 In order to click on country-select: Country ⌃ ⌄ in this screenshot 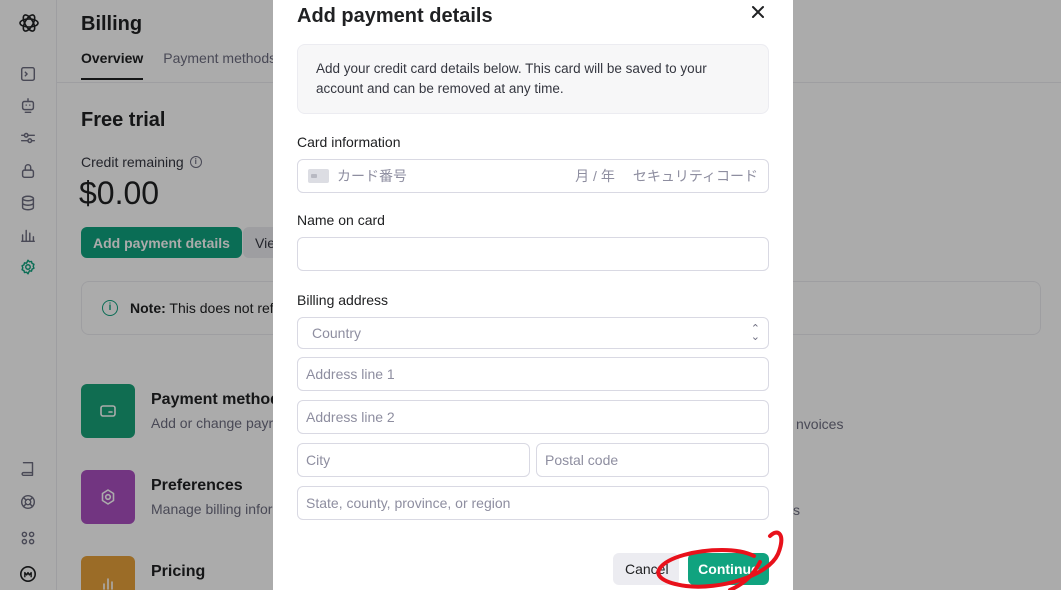, I will do `click(533, 333)`.